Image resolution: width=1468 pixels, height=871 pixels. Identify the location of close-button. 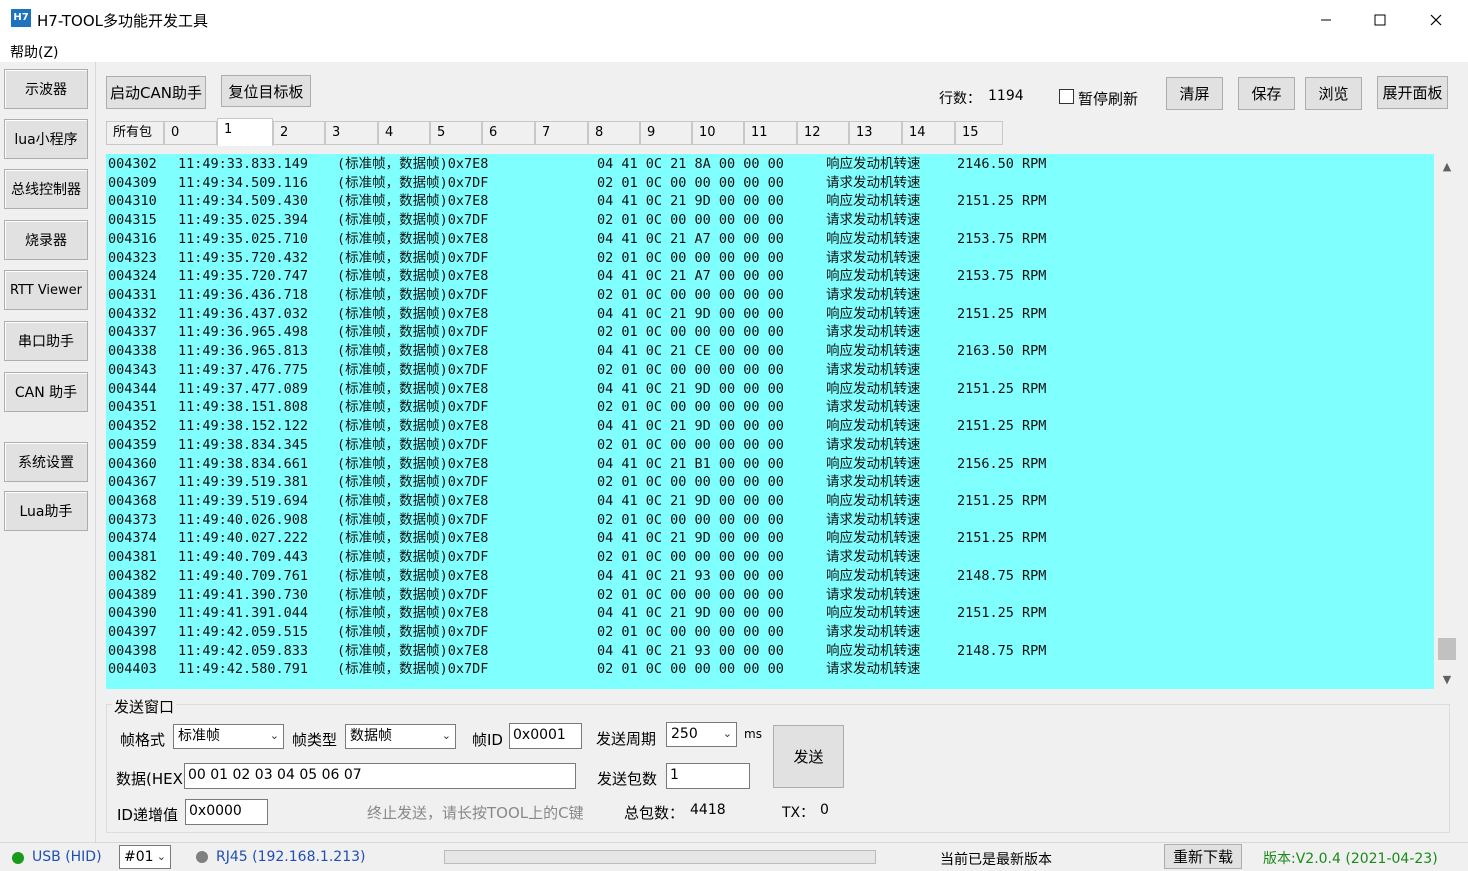
(1436, 20).